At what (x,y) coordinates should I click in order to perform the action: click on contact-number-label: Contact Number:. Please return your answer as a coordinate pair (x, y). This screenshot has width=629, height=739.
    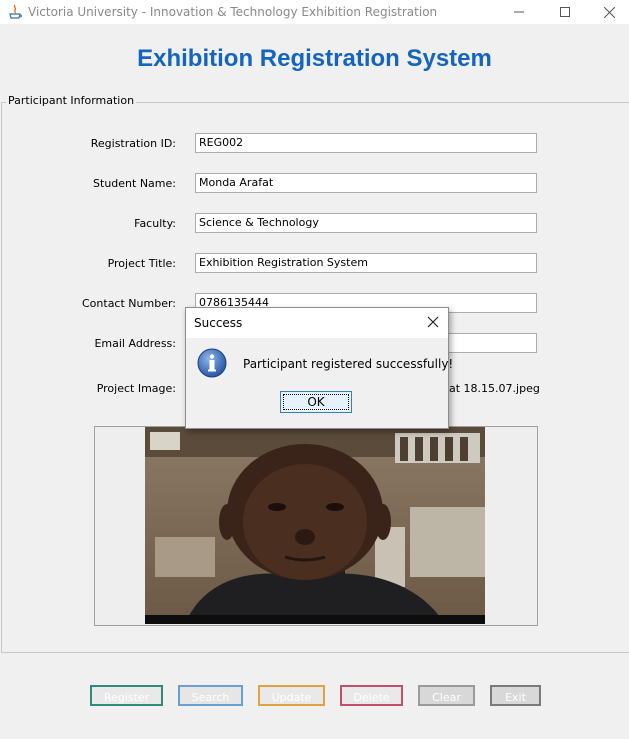
    Looking at the image, I should click on (129, 303).